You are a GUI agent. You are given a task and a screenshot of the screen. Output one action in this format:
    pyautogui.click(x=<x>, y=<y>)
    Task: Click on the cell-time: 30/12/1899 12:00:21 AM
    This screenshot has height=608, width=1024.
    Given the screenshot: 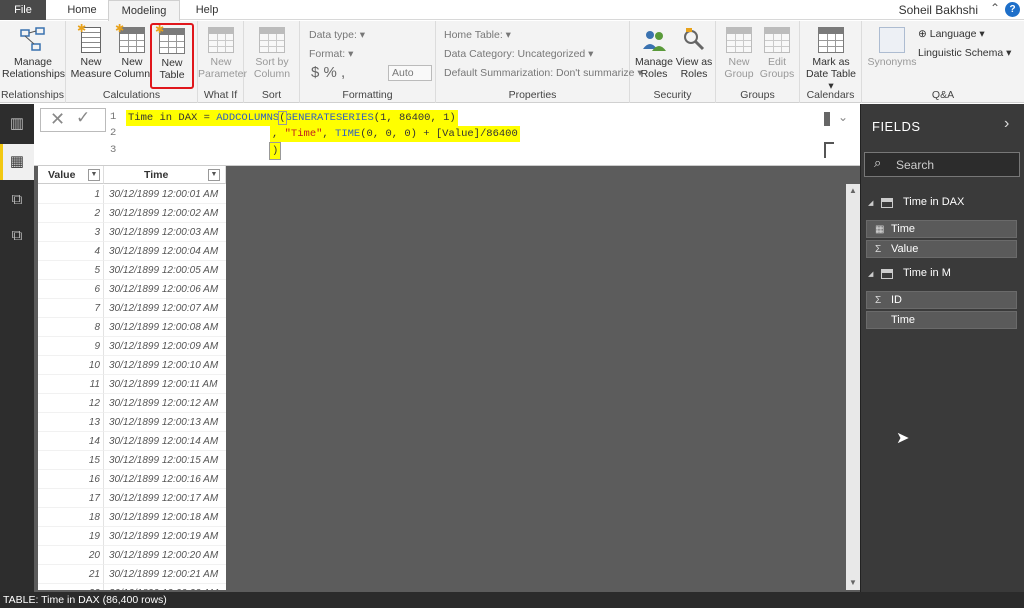 What is the action you would take?
    pyautogui.click(x=165, y=574)
    